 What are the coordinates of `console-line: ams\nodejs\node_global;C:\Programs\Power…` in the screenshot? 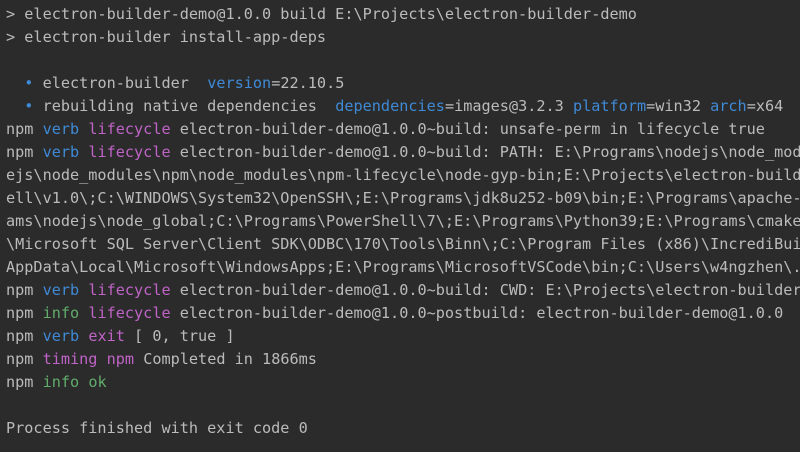 It's located at (403, 221).